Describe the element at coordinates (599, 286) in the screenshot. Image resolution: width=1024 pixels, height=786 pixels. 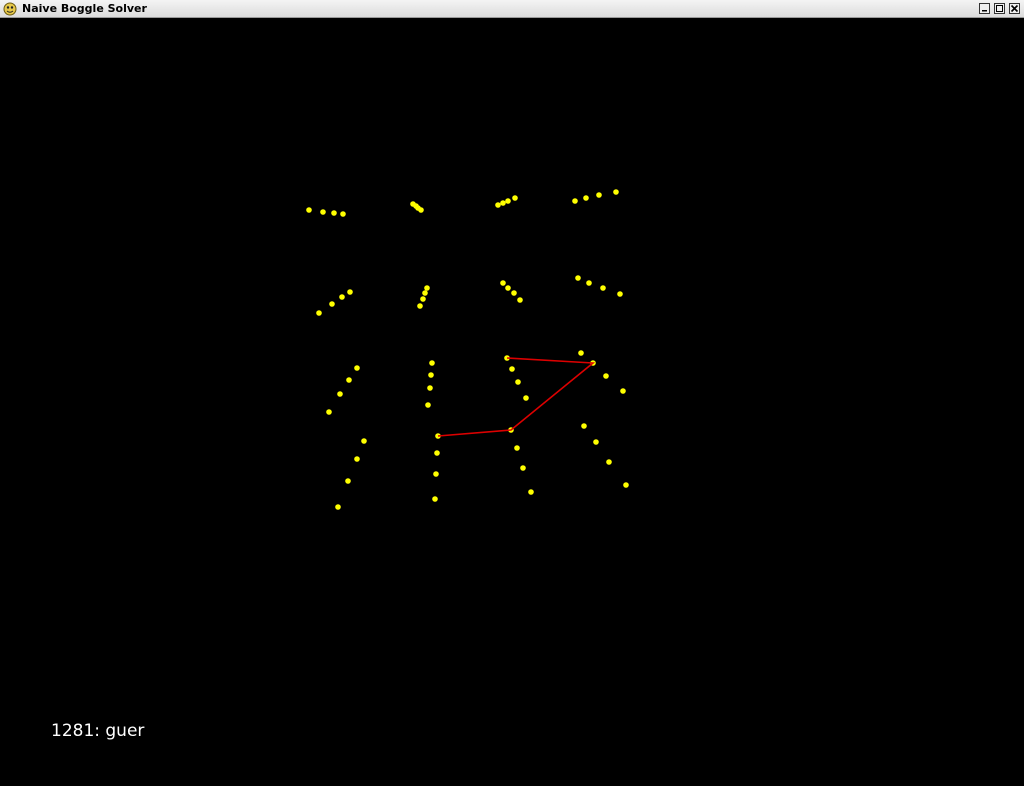
I see `letter-glyph-r2c4` at that location.